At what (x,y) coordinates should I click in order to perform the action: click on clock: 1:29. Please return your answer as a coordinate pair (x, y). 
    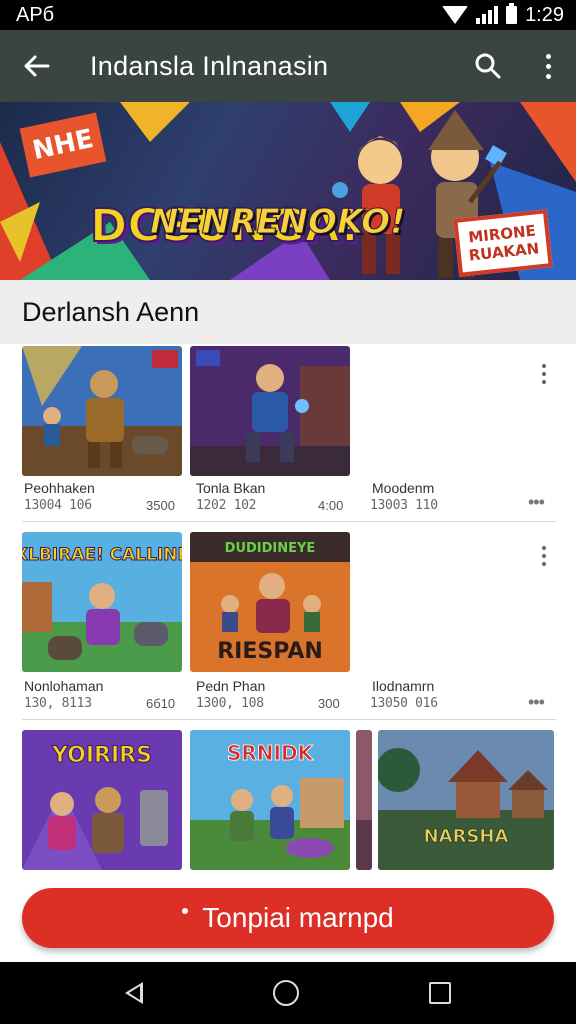
    Looking at the image, I should click on (544, 14).